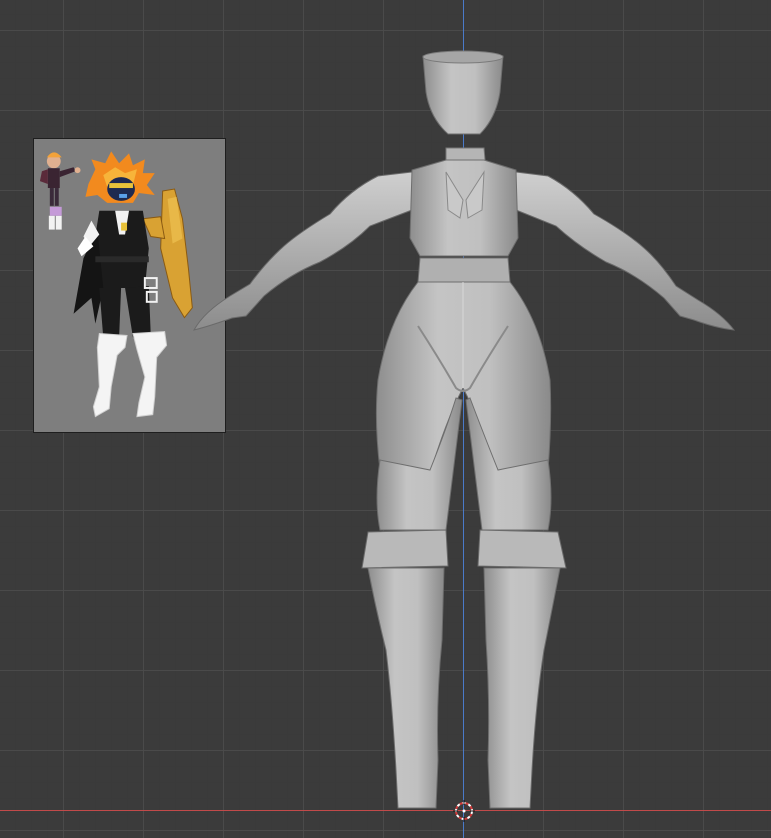  What do you see at coordinates (405, 549) in the screenshot?
I see `mesh-boot-cuff-left` at bounding box center [405, 549].